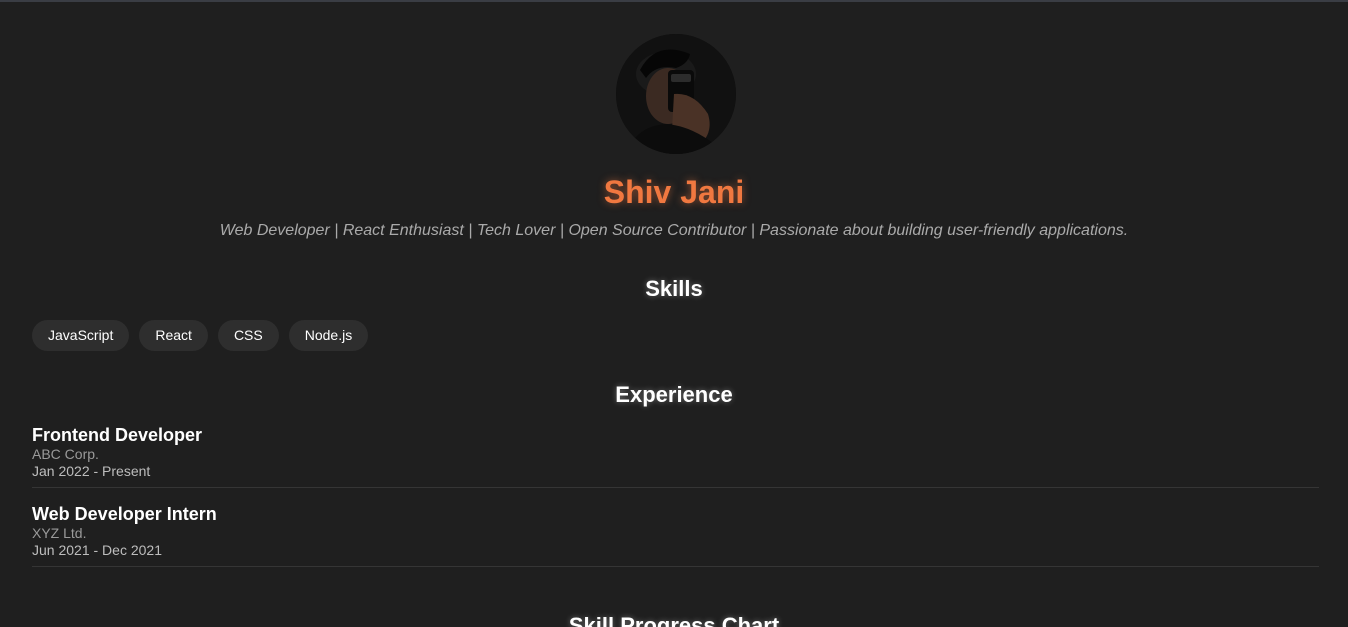  I want to click on experience-heading: Experience, so click(674, 394).